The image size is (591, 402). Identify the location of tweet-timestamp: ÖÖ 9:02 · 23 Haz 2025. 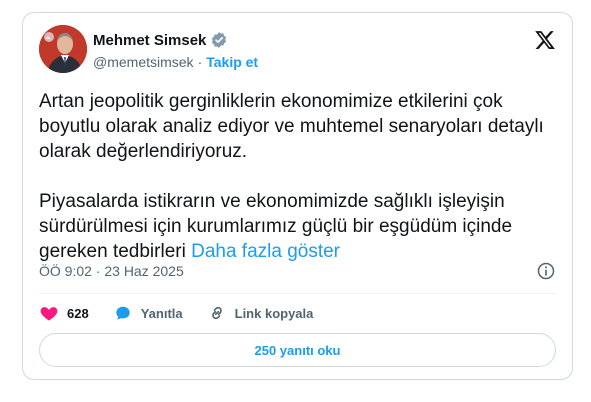
(111, 271).